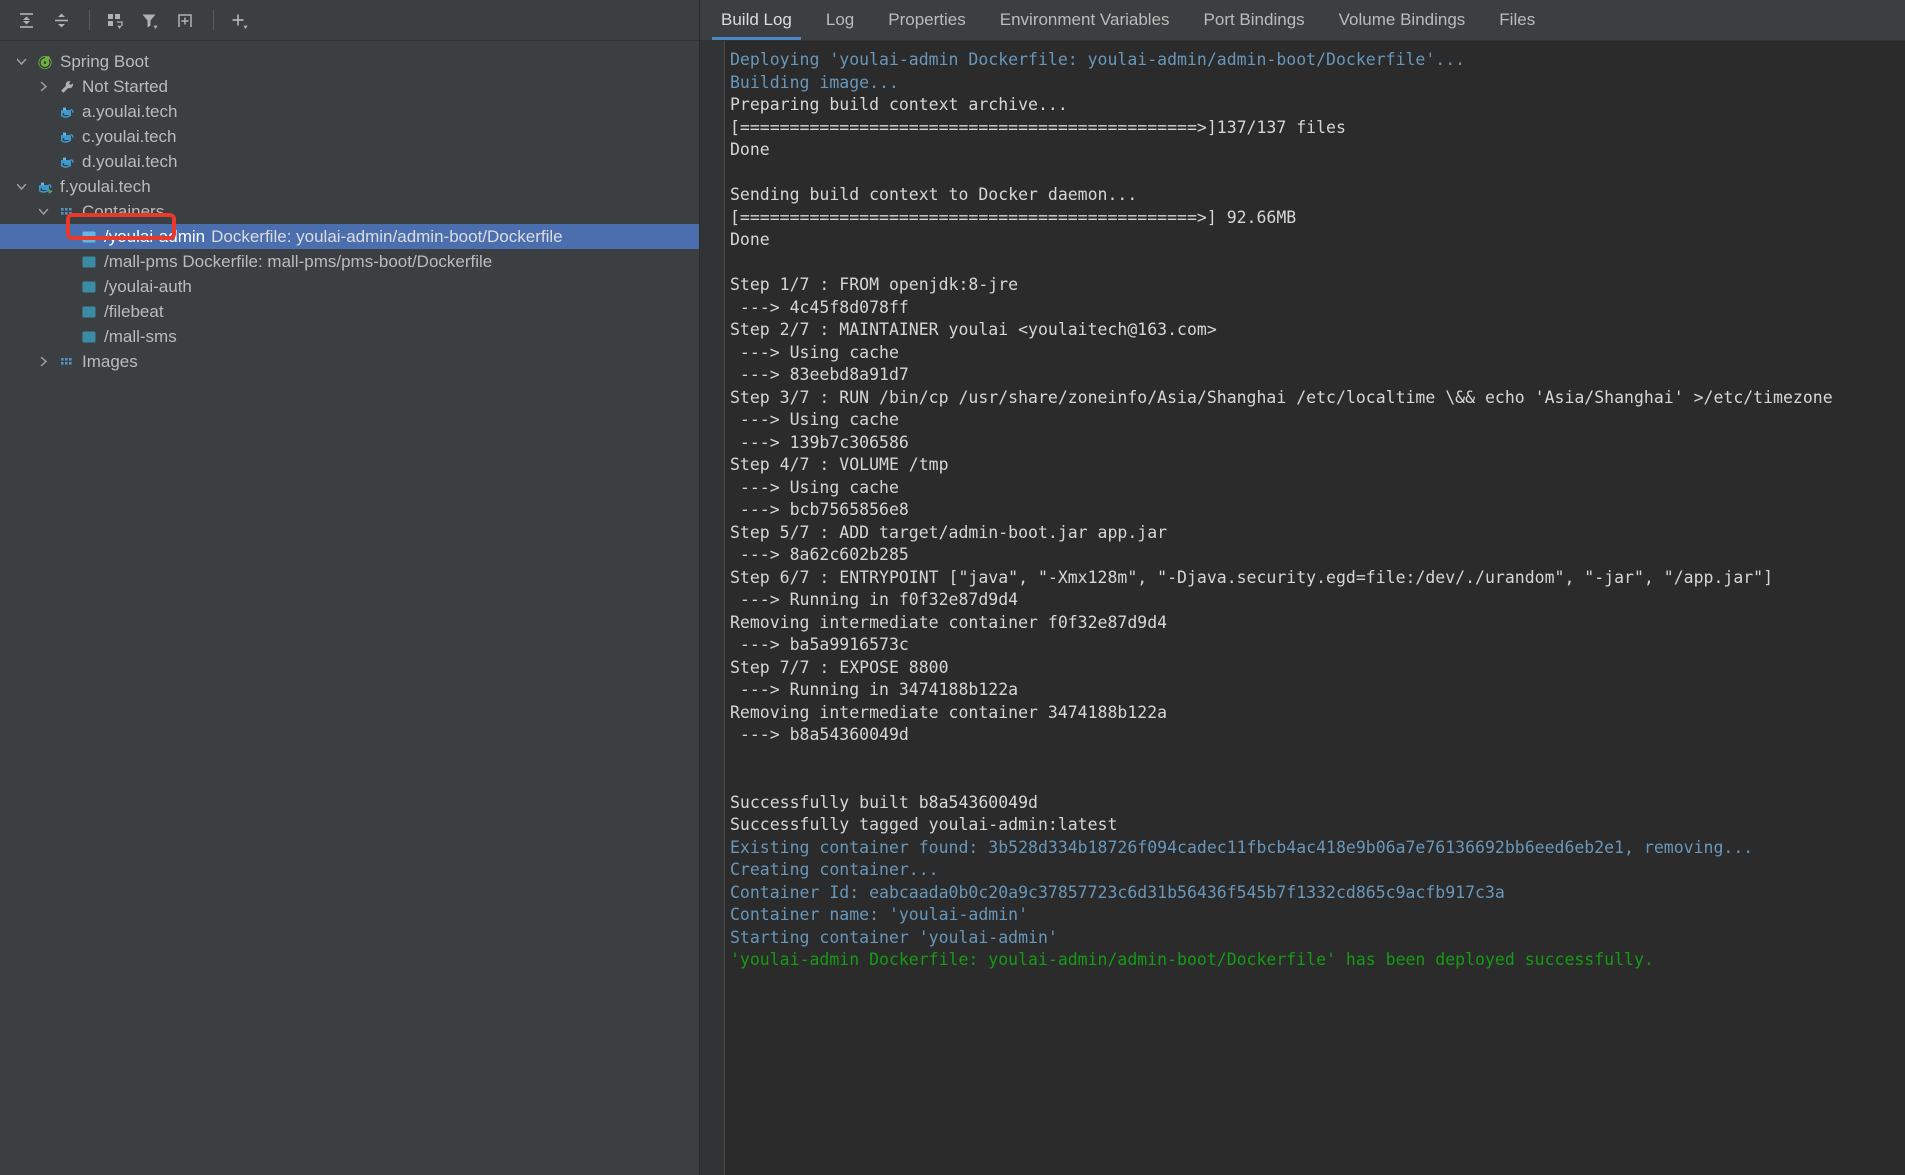 The height and width of the screenshot is (1175, 1905). I want to click on log-line: ---> 83eebd8a91d7, so click(819, 374).